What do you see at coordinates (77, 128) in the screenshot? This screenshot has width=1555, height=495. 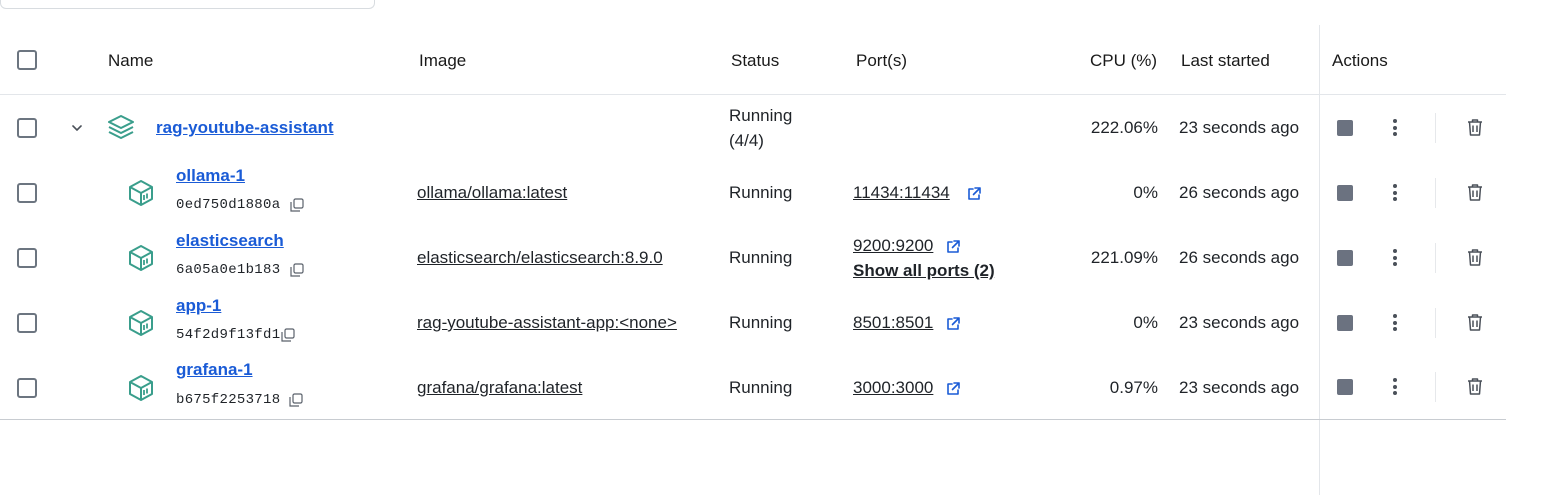 I see `chevron-down-icon` at bounding box center [77, 128].